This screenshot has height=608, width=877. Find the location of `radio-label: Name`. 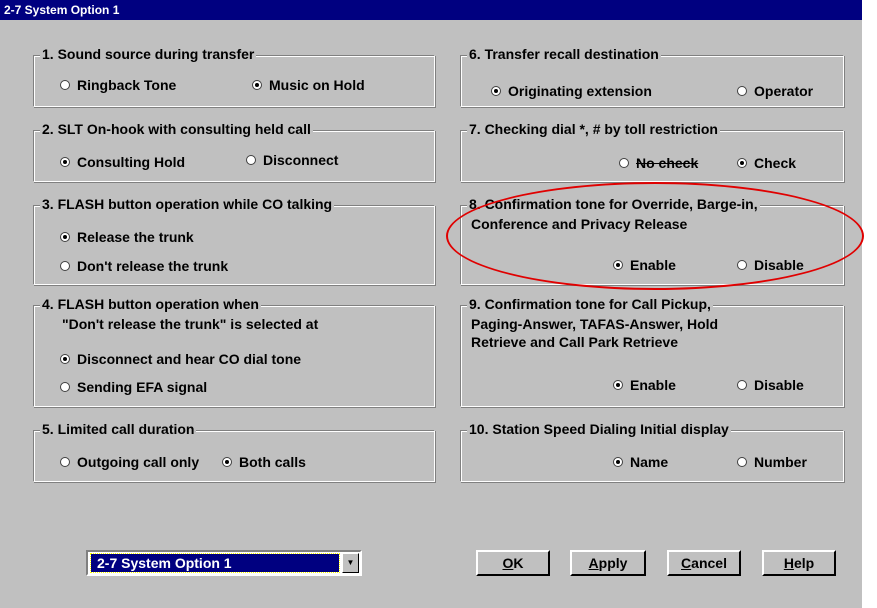

radio-label: Name is located at coordinates (649, 462).